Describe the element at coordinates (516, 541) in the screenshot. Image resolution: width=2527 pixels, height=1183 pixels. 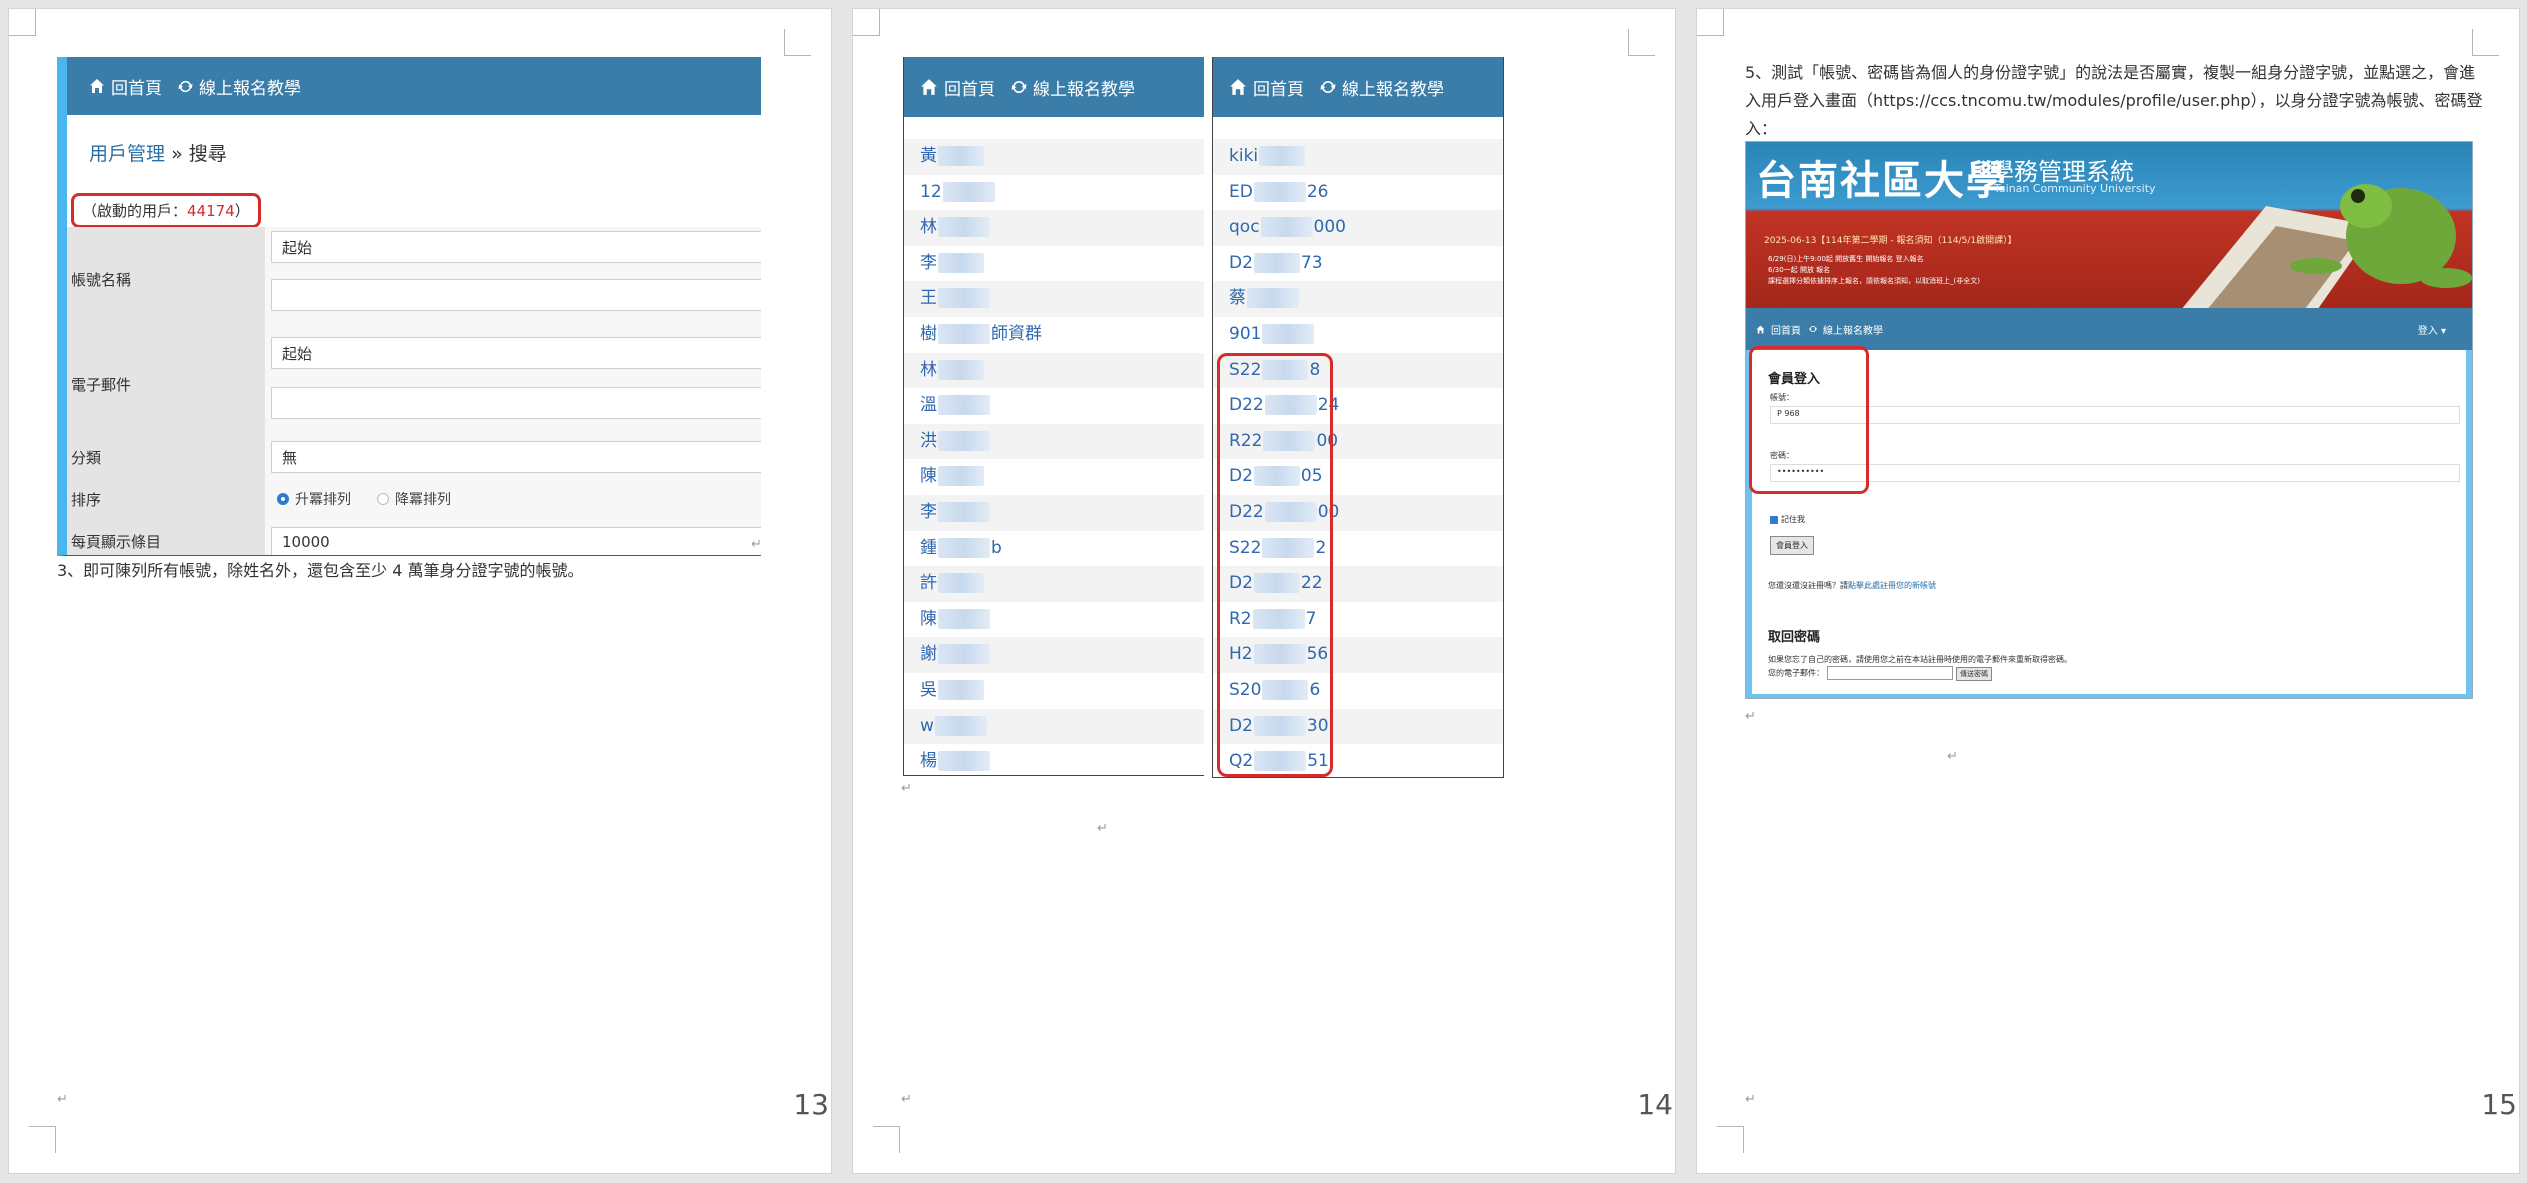
I see `per-page-input: 10000` at that location.